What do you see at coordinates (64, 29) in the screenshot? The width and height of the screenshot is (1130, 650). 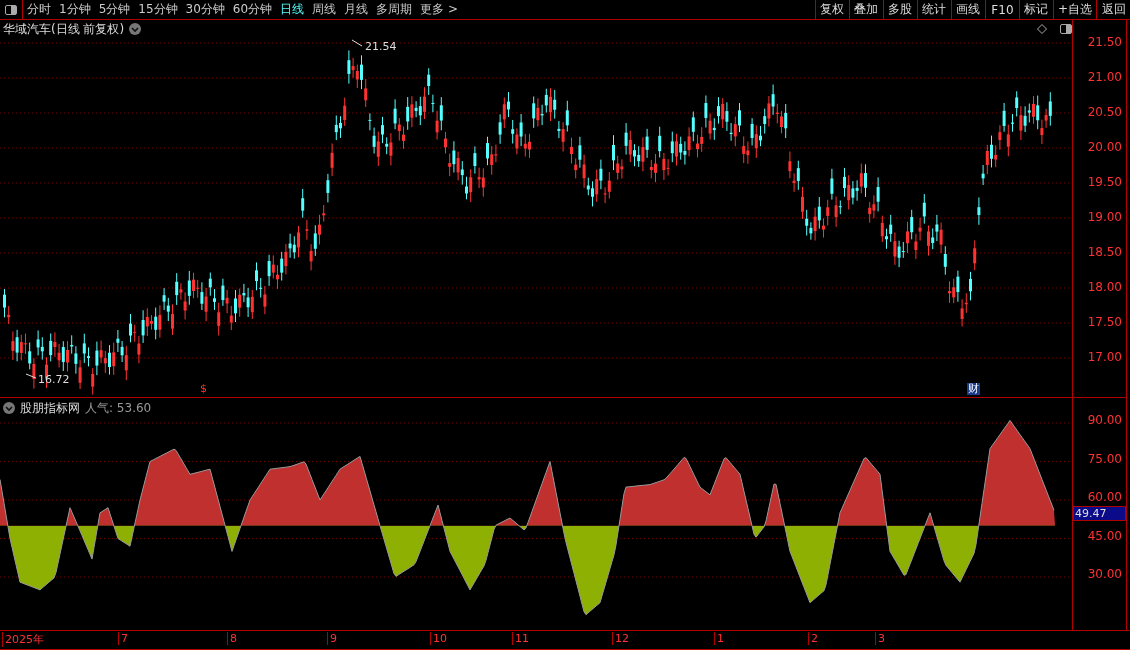 I see `stock-title: 华域汽车(日线 前复权)` at bounding box center [64, 29].